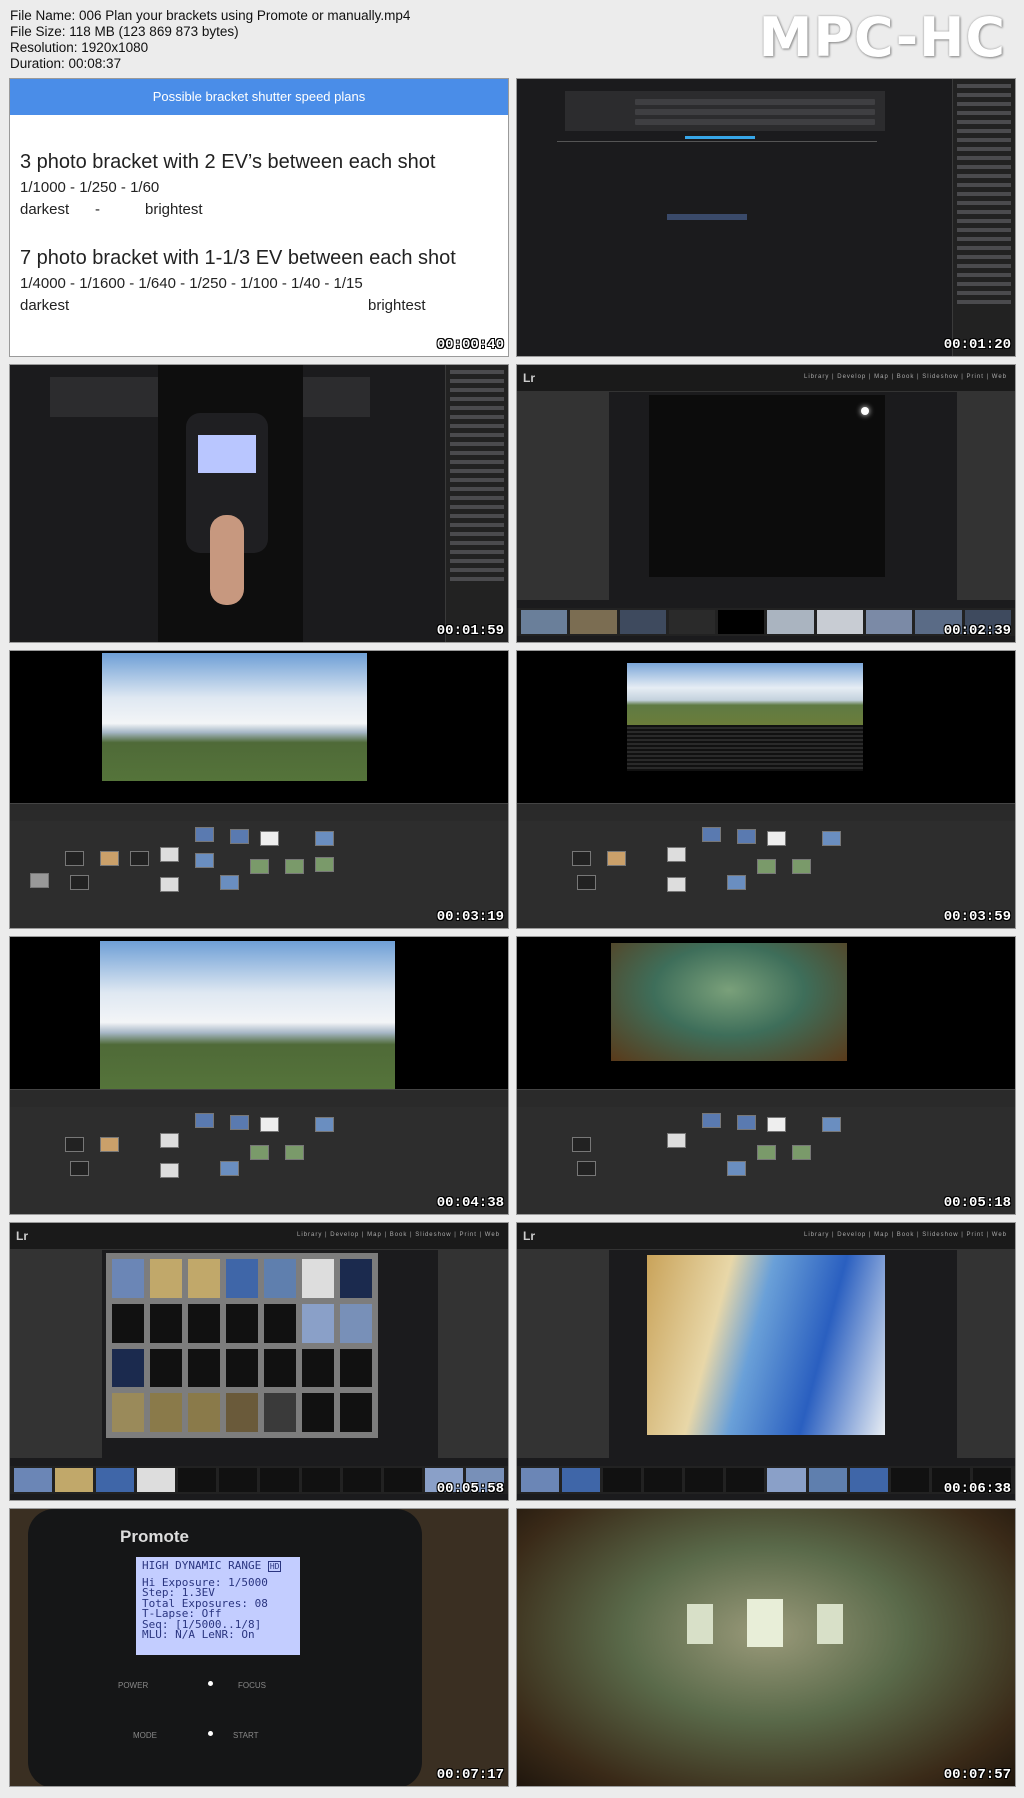  What do you see at coordinates (252, 1685) in the screenshot?
I see `focus-button-label: FOCUS` at bounding box center [252, 1685].